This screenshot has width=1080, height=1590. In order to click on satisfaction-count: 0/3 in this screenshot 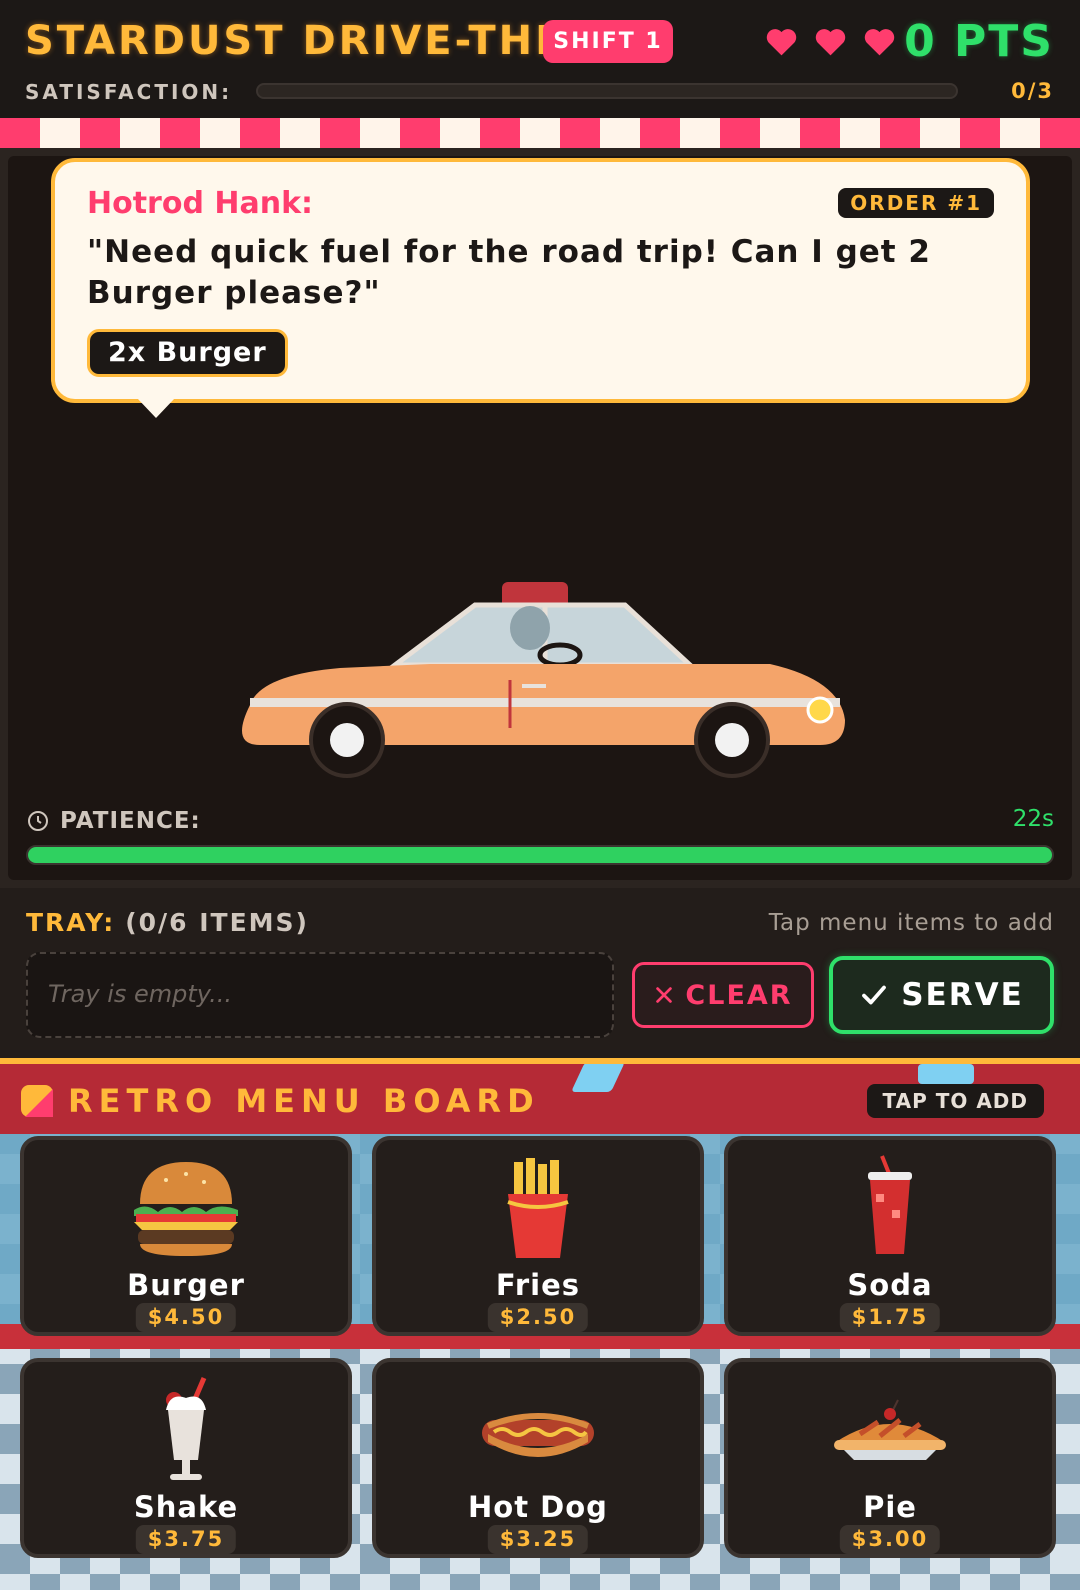, I will do `click(1032, 91)`.